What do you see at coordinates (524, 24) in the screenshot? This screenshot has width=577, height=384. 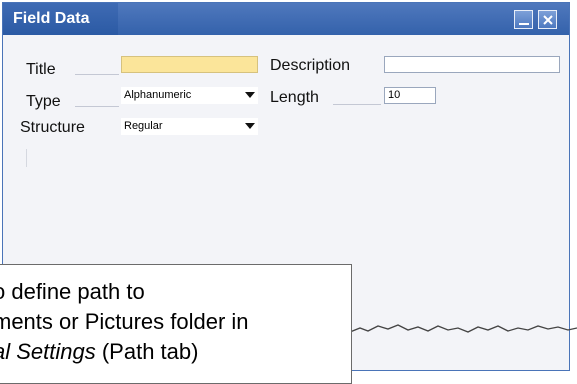 I see `minimize-icon` at bounding box center [524, 24].